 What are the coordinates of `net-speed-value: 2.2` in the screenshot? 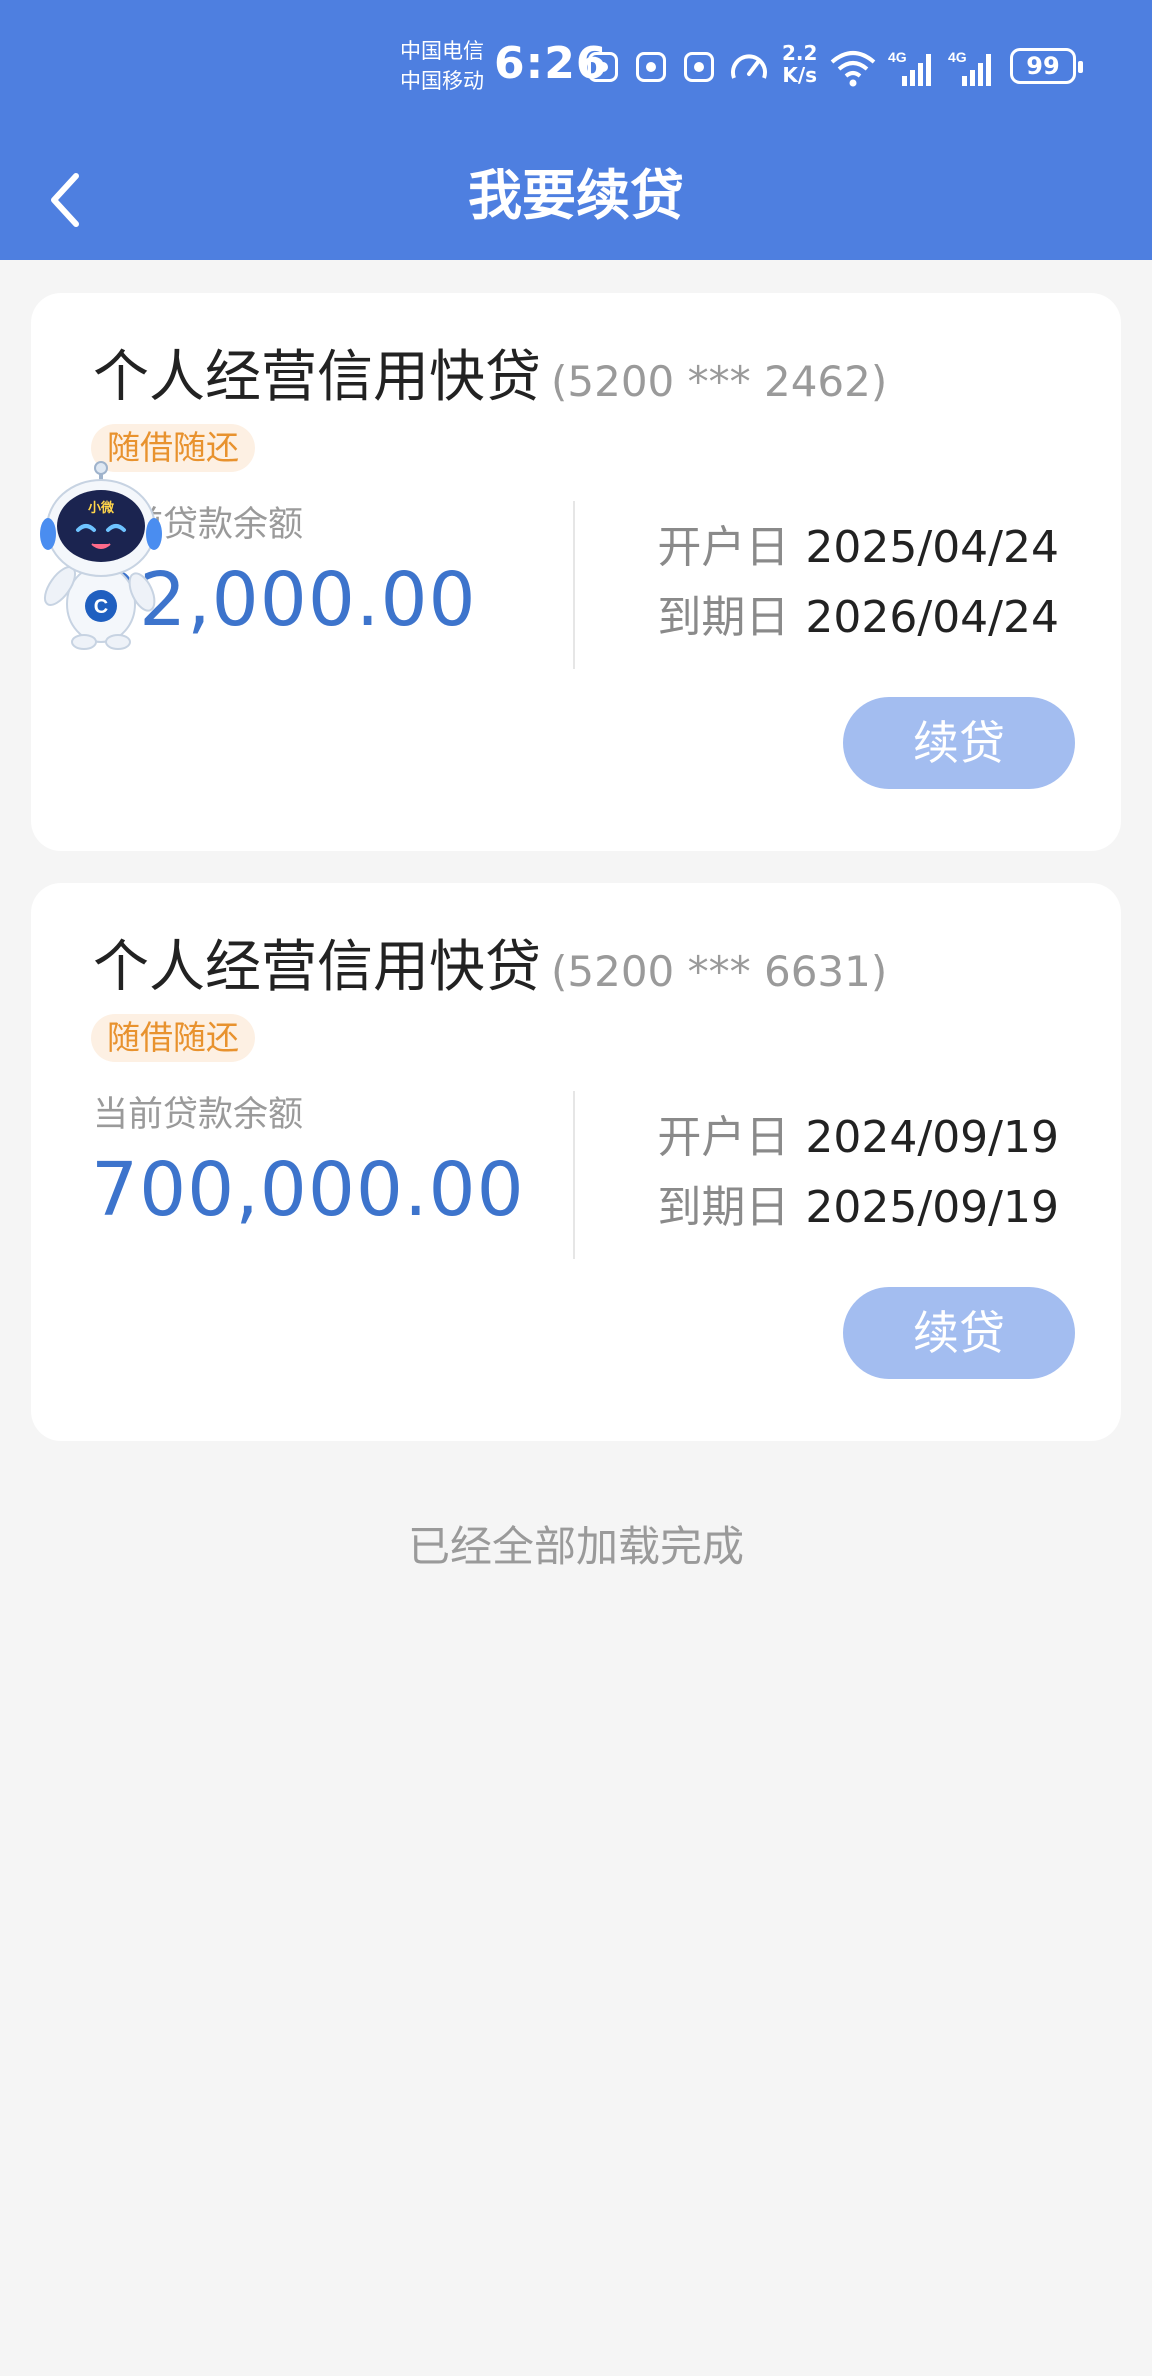 It's located at (800, 53).